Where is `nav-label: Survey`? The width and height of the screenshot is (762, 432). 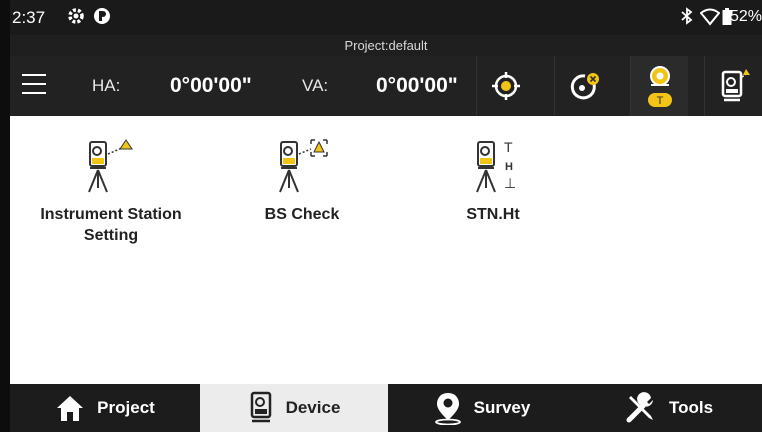
nav-label: Survey is located at coordinates (502, 407).